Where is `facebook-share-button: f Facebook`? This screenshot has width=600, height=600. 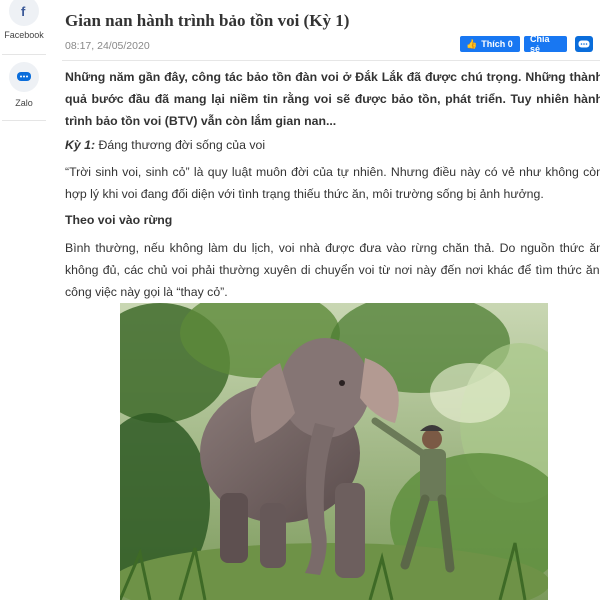
facebook-share-button: f Facebook is located at coordinates (24, 20).